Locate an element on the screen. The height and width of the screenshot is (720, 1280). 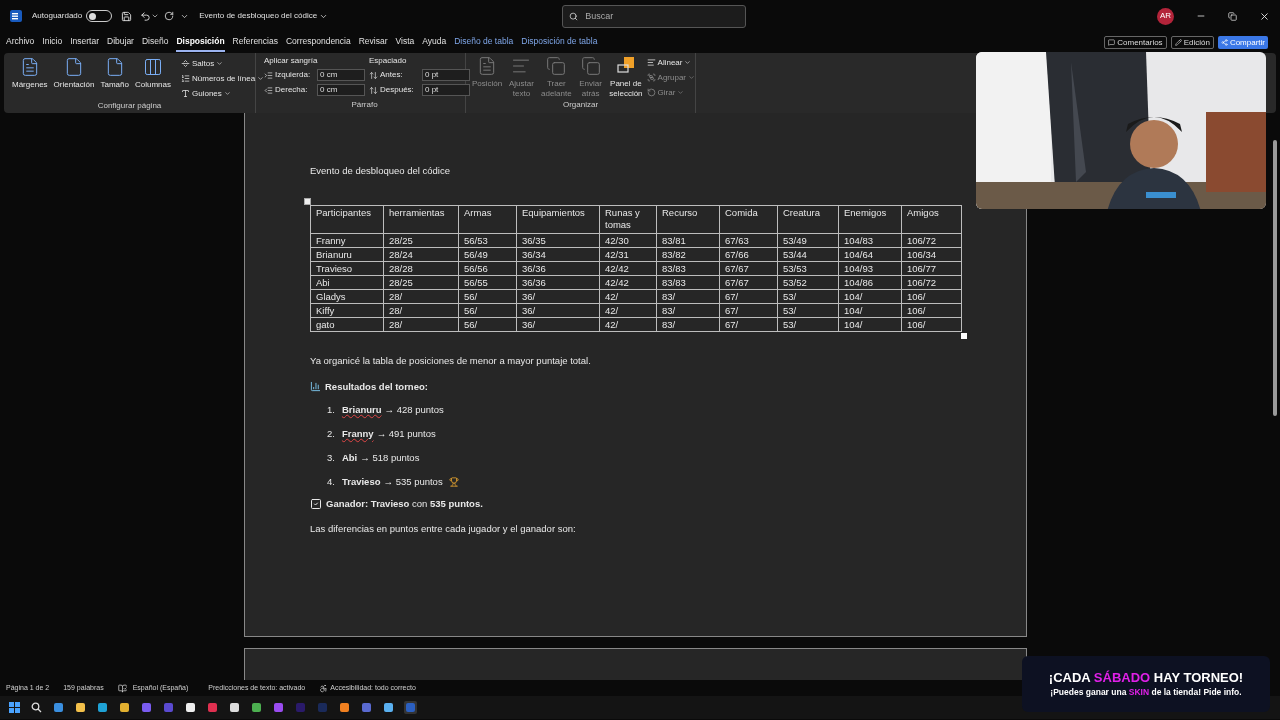
ribbon-tab: Vista is located at coordinates (405, 42).